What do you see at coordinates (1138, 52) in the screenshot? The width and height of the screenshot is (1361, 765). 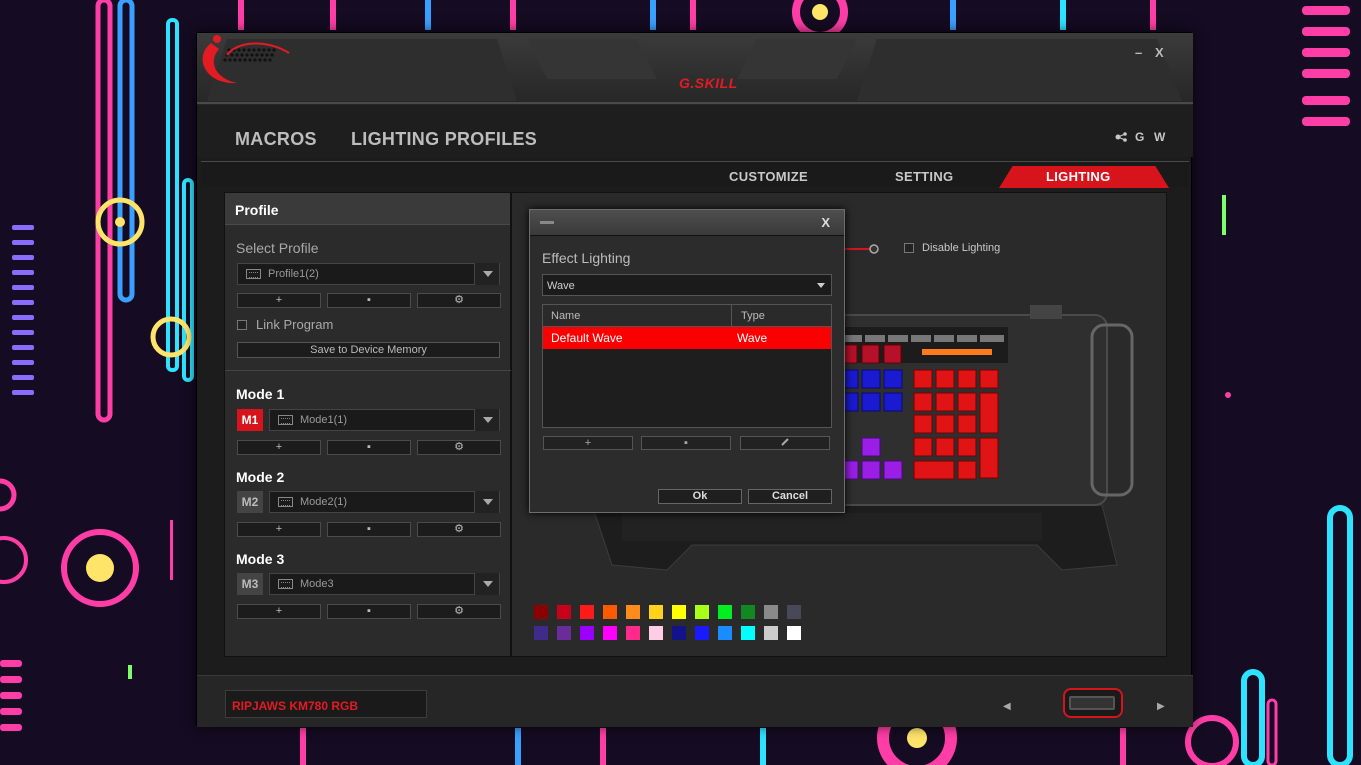 I see `minimize-button: –` at bounding box center [1138, 52].